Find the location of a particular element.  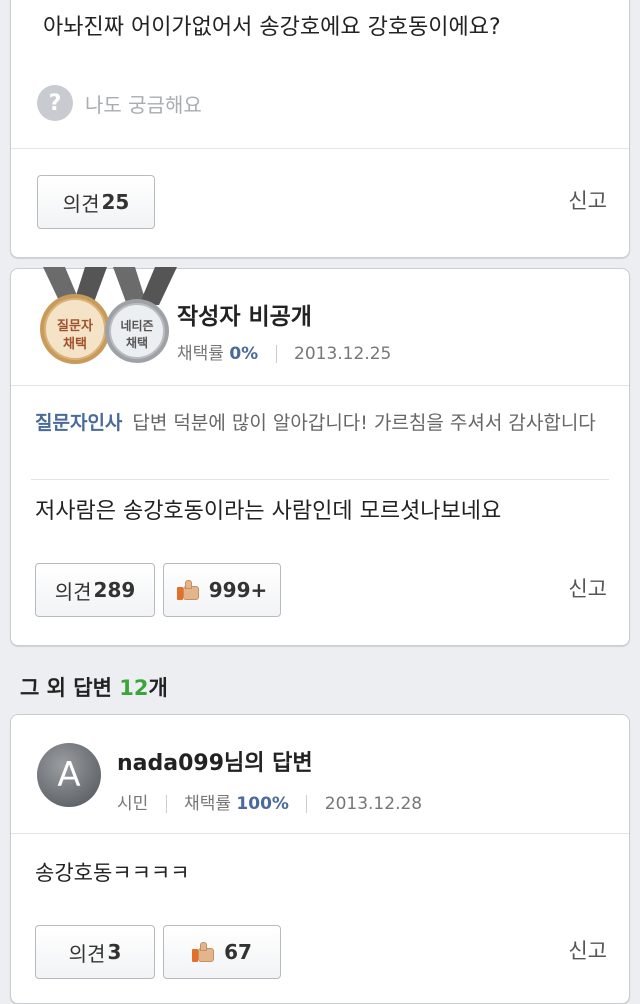

answer-text: 저사람은 송강호동이라는 사람인데 모르셧나보네요 is located at coordinates (268, 511).